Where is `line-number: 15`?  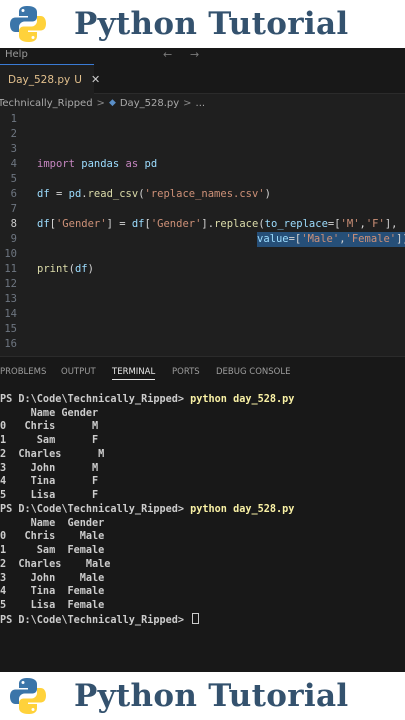
line-number: 15 is located at coordinates (10, 329).